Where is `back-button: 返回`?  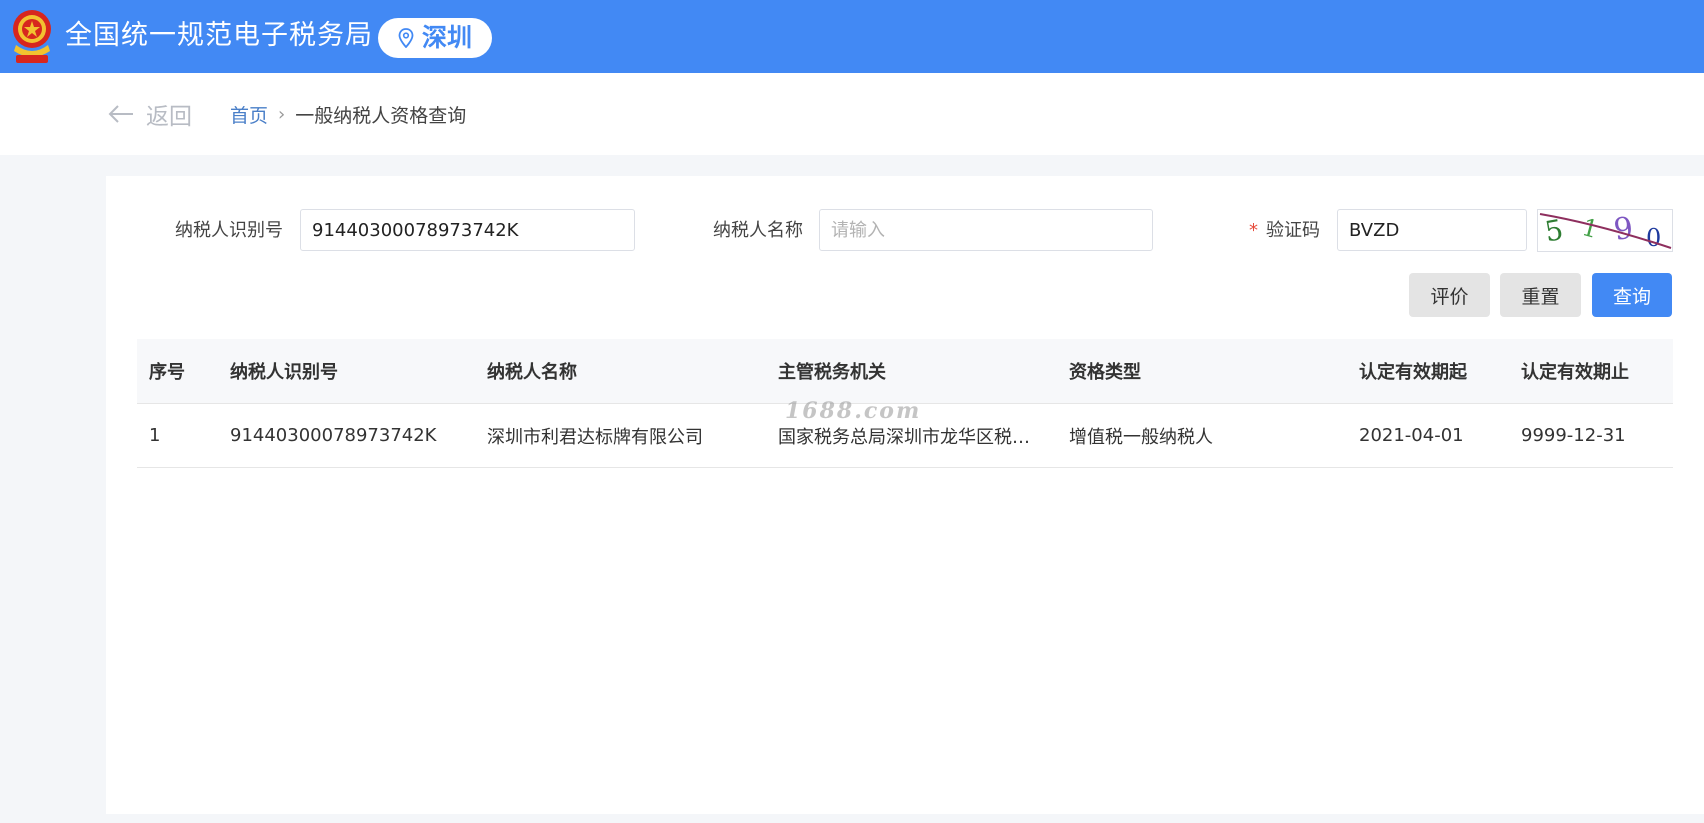
back-button: 返回 is located at coordinates (150, 114).